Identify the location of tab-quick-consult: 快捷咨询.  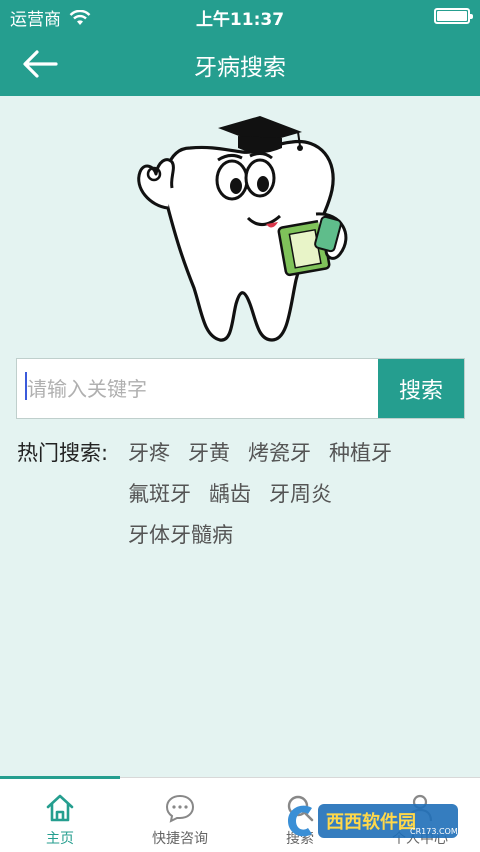
(180, 815).